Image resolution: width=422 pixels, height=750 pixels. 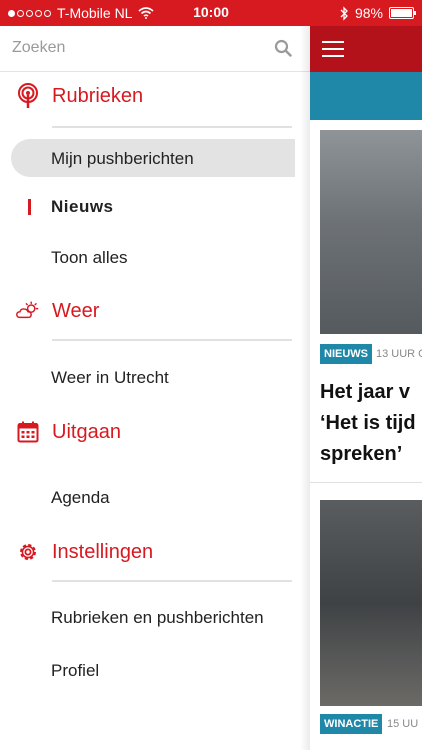 What do you see at coordinates (399, 354) in the screenshot?
I see `article-timestamp: 13 UUR G` at bounding box center [399, 354].